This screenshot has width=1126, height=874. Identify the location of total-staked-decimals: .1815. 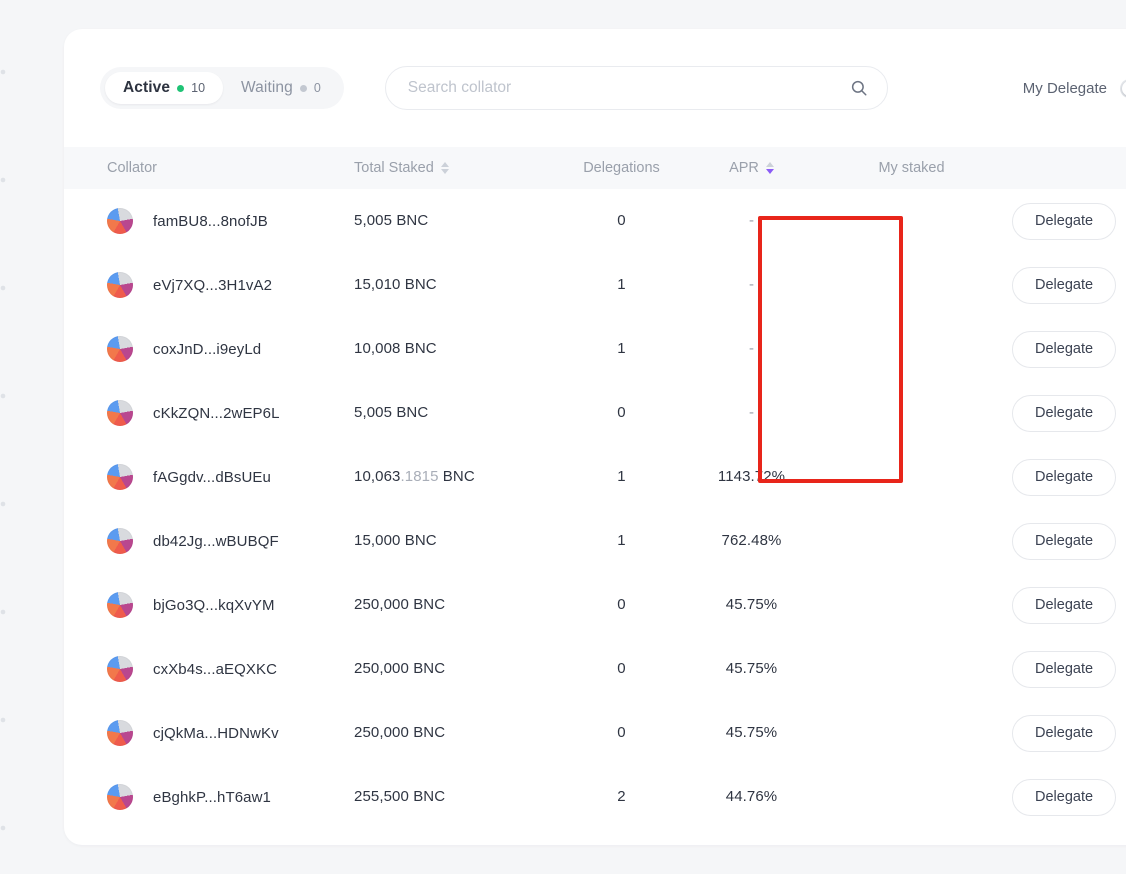
(419, 476).